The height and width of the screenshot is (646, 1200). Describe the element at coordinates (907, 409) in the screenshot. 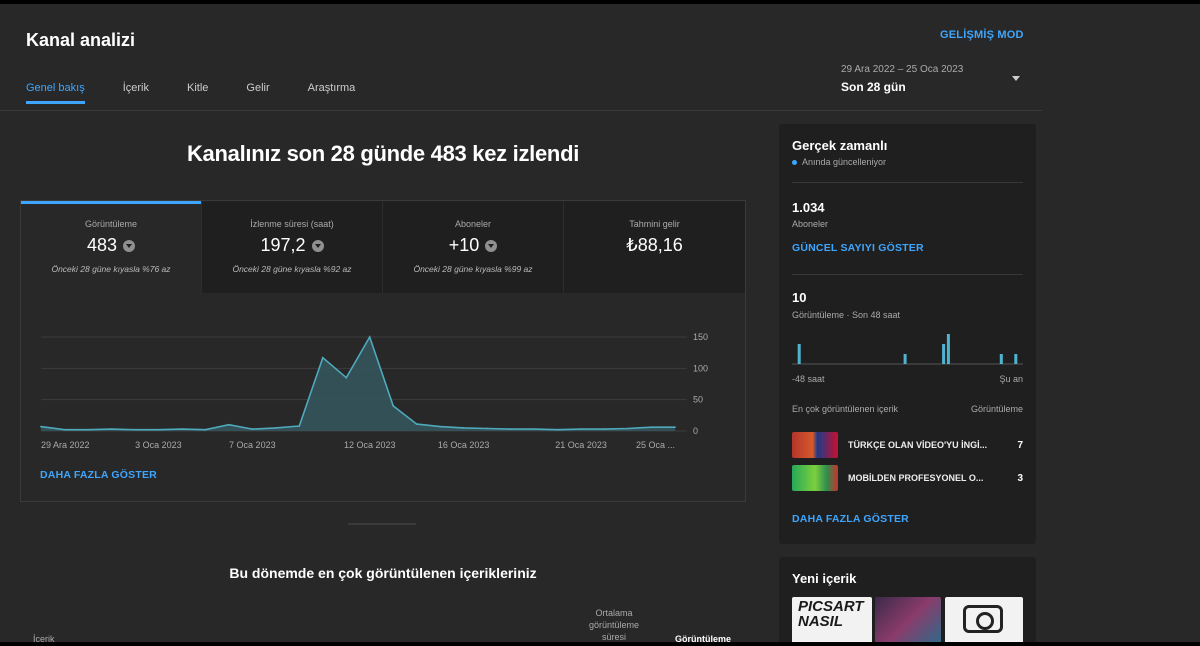

I see `top-content-header: En çok görüntülenen içerik Görüntüleme` at that location.